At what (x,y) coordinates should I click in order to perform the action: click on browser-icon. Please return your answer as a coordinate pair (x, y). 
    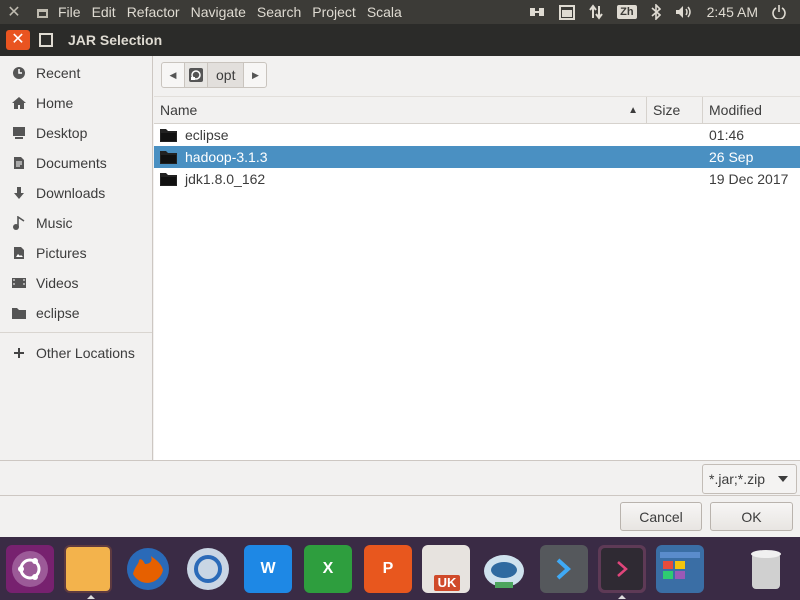
    Looking at the image, I should click on (208, 569).